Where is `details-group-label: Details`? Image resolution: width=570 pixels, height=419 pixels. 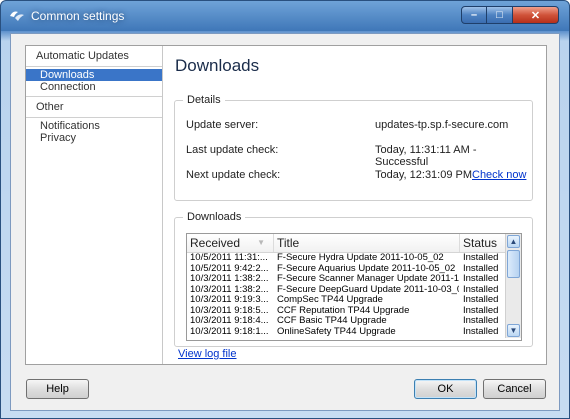 details-group-label: Details is located at coordinates (204, 100).